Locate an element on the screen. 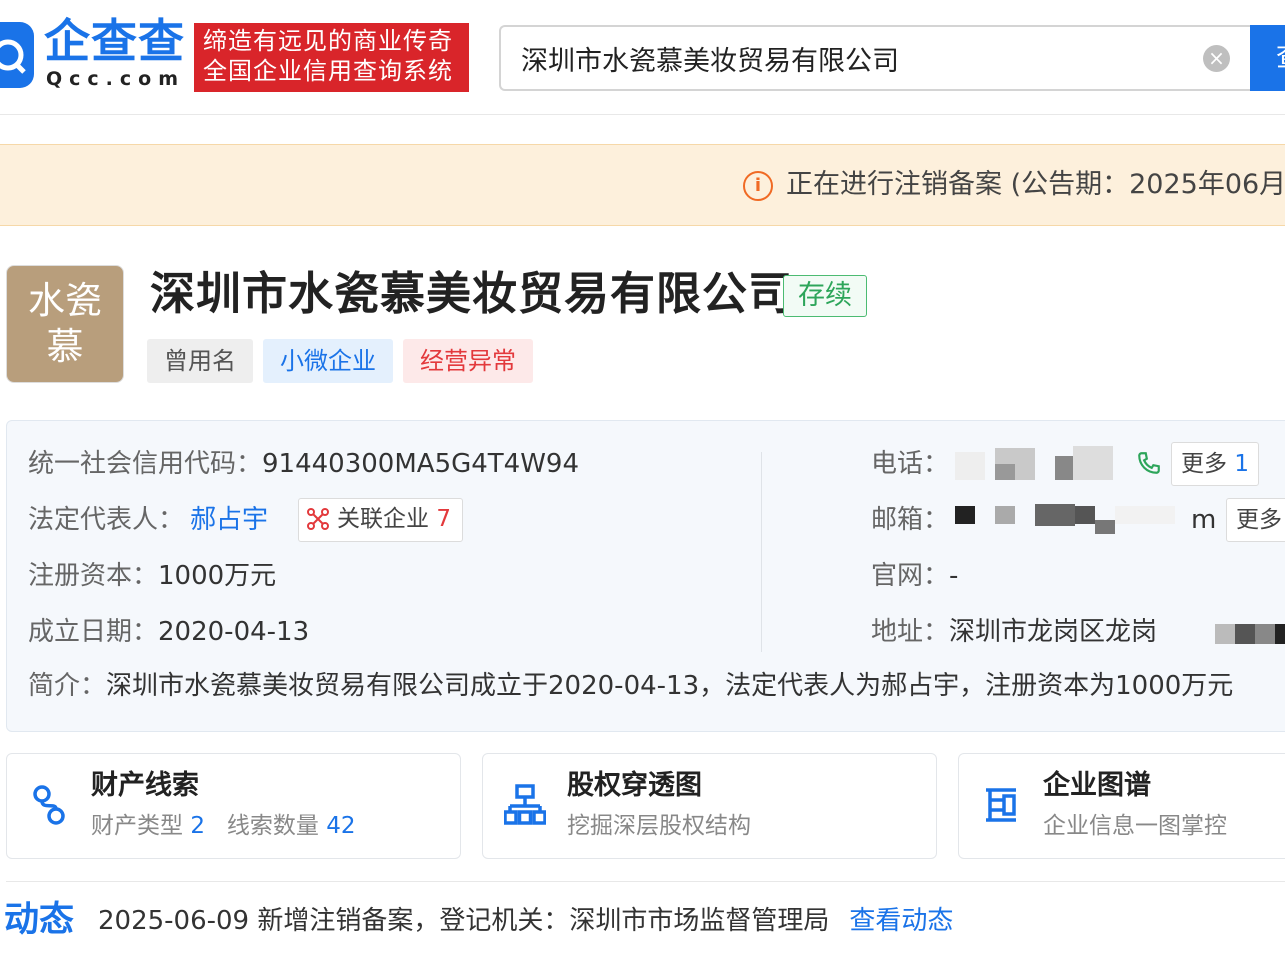  tag-former-name: 曾用名 is located at coordinates (200, 361).